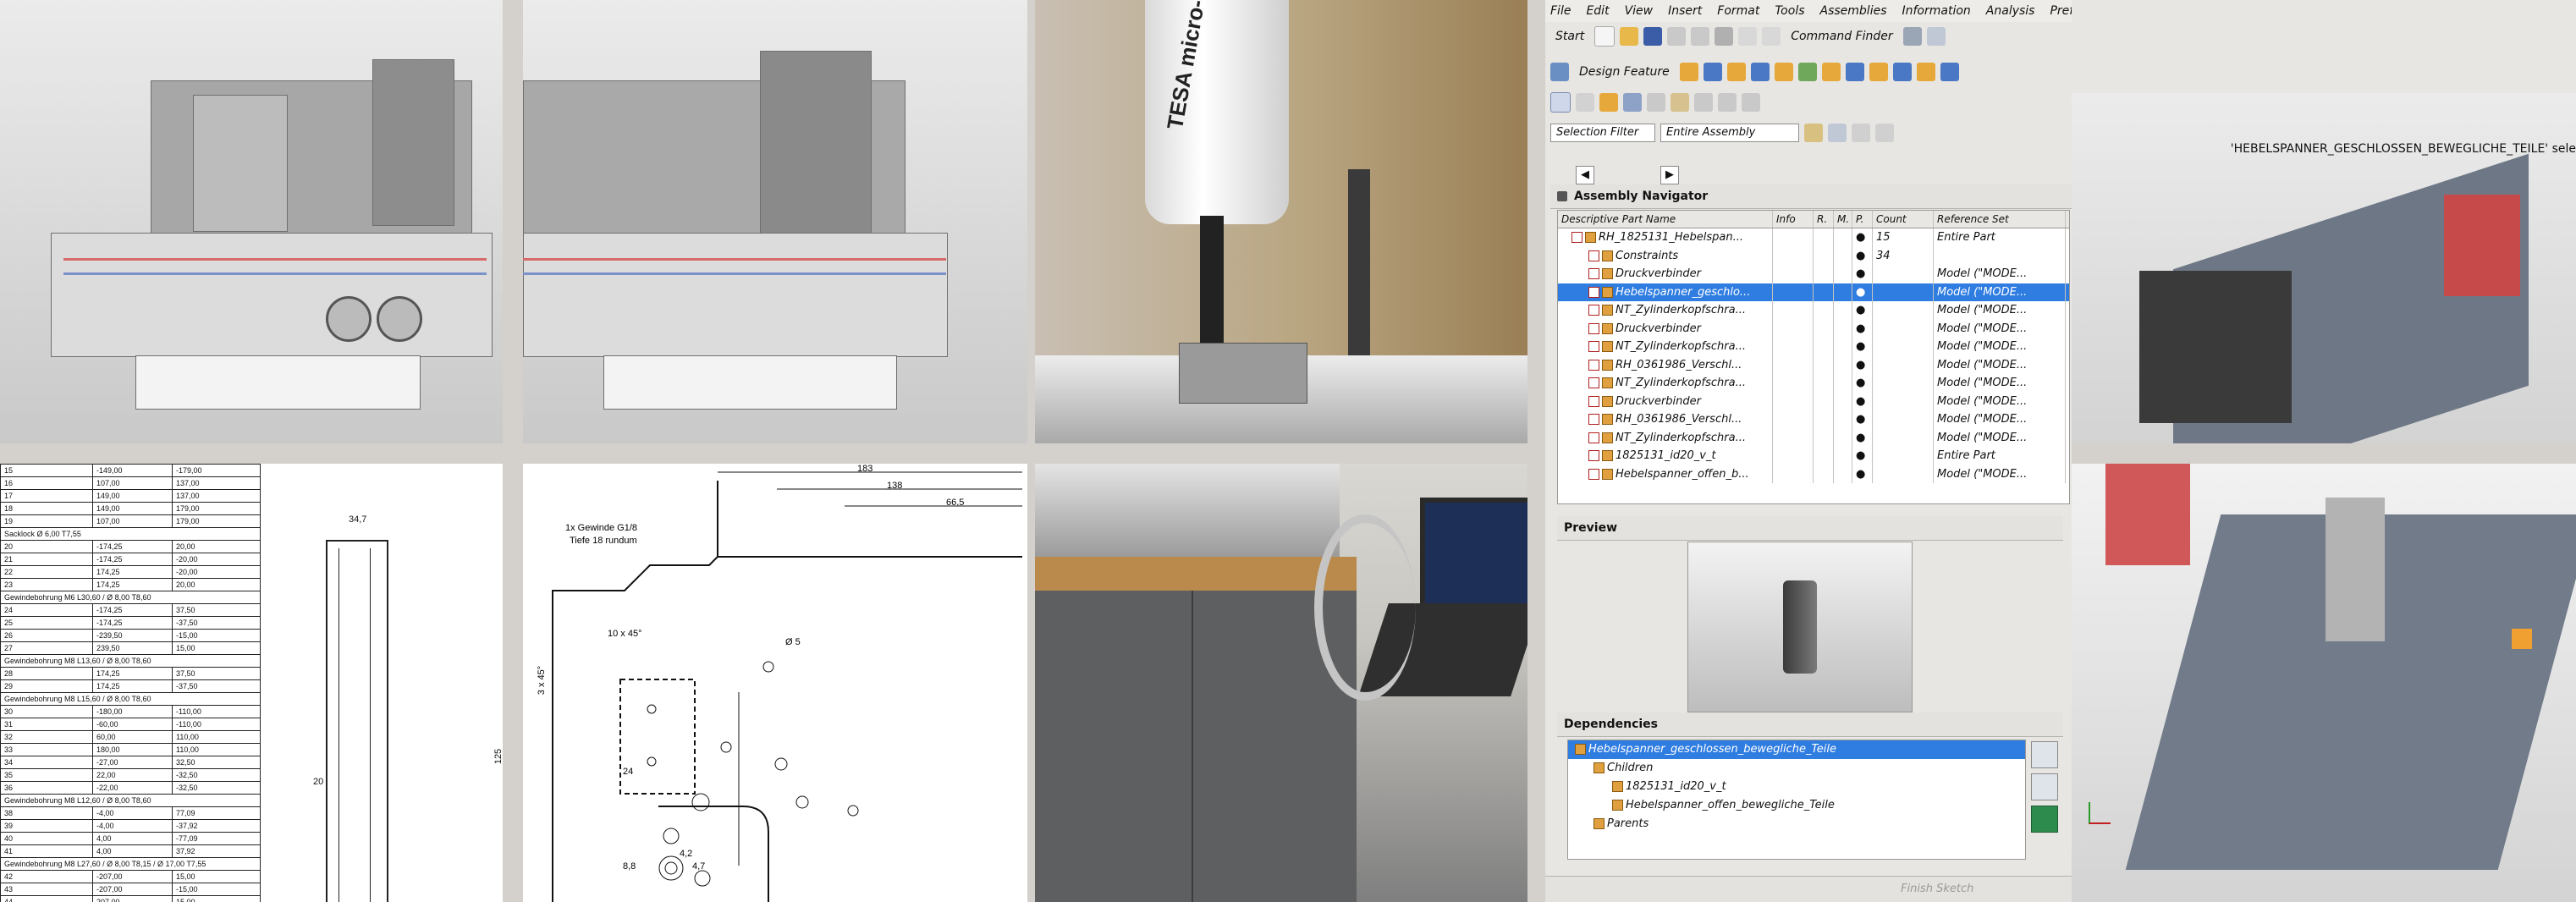 The height and width of the screenshot is (902, 2576). I want to click on curve-icon, so click(1884, 133).